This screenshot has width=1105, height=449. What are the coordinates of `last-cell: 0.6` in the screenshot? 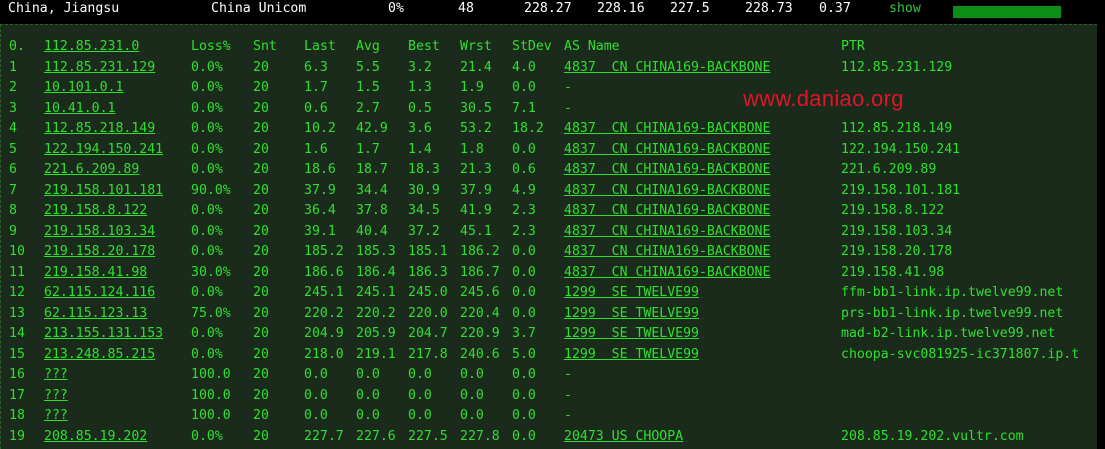 It's located at (316, 108).